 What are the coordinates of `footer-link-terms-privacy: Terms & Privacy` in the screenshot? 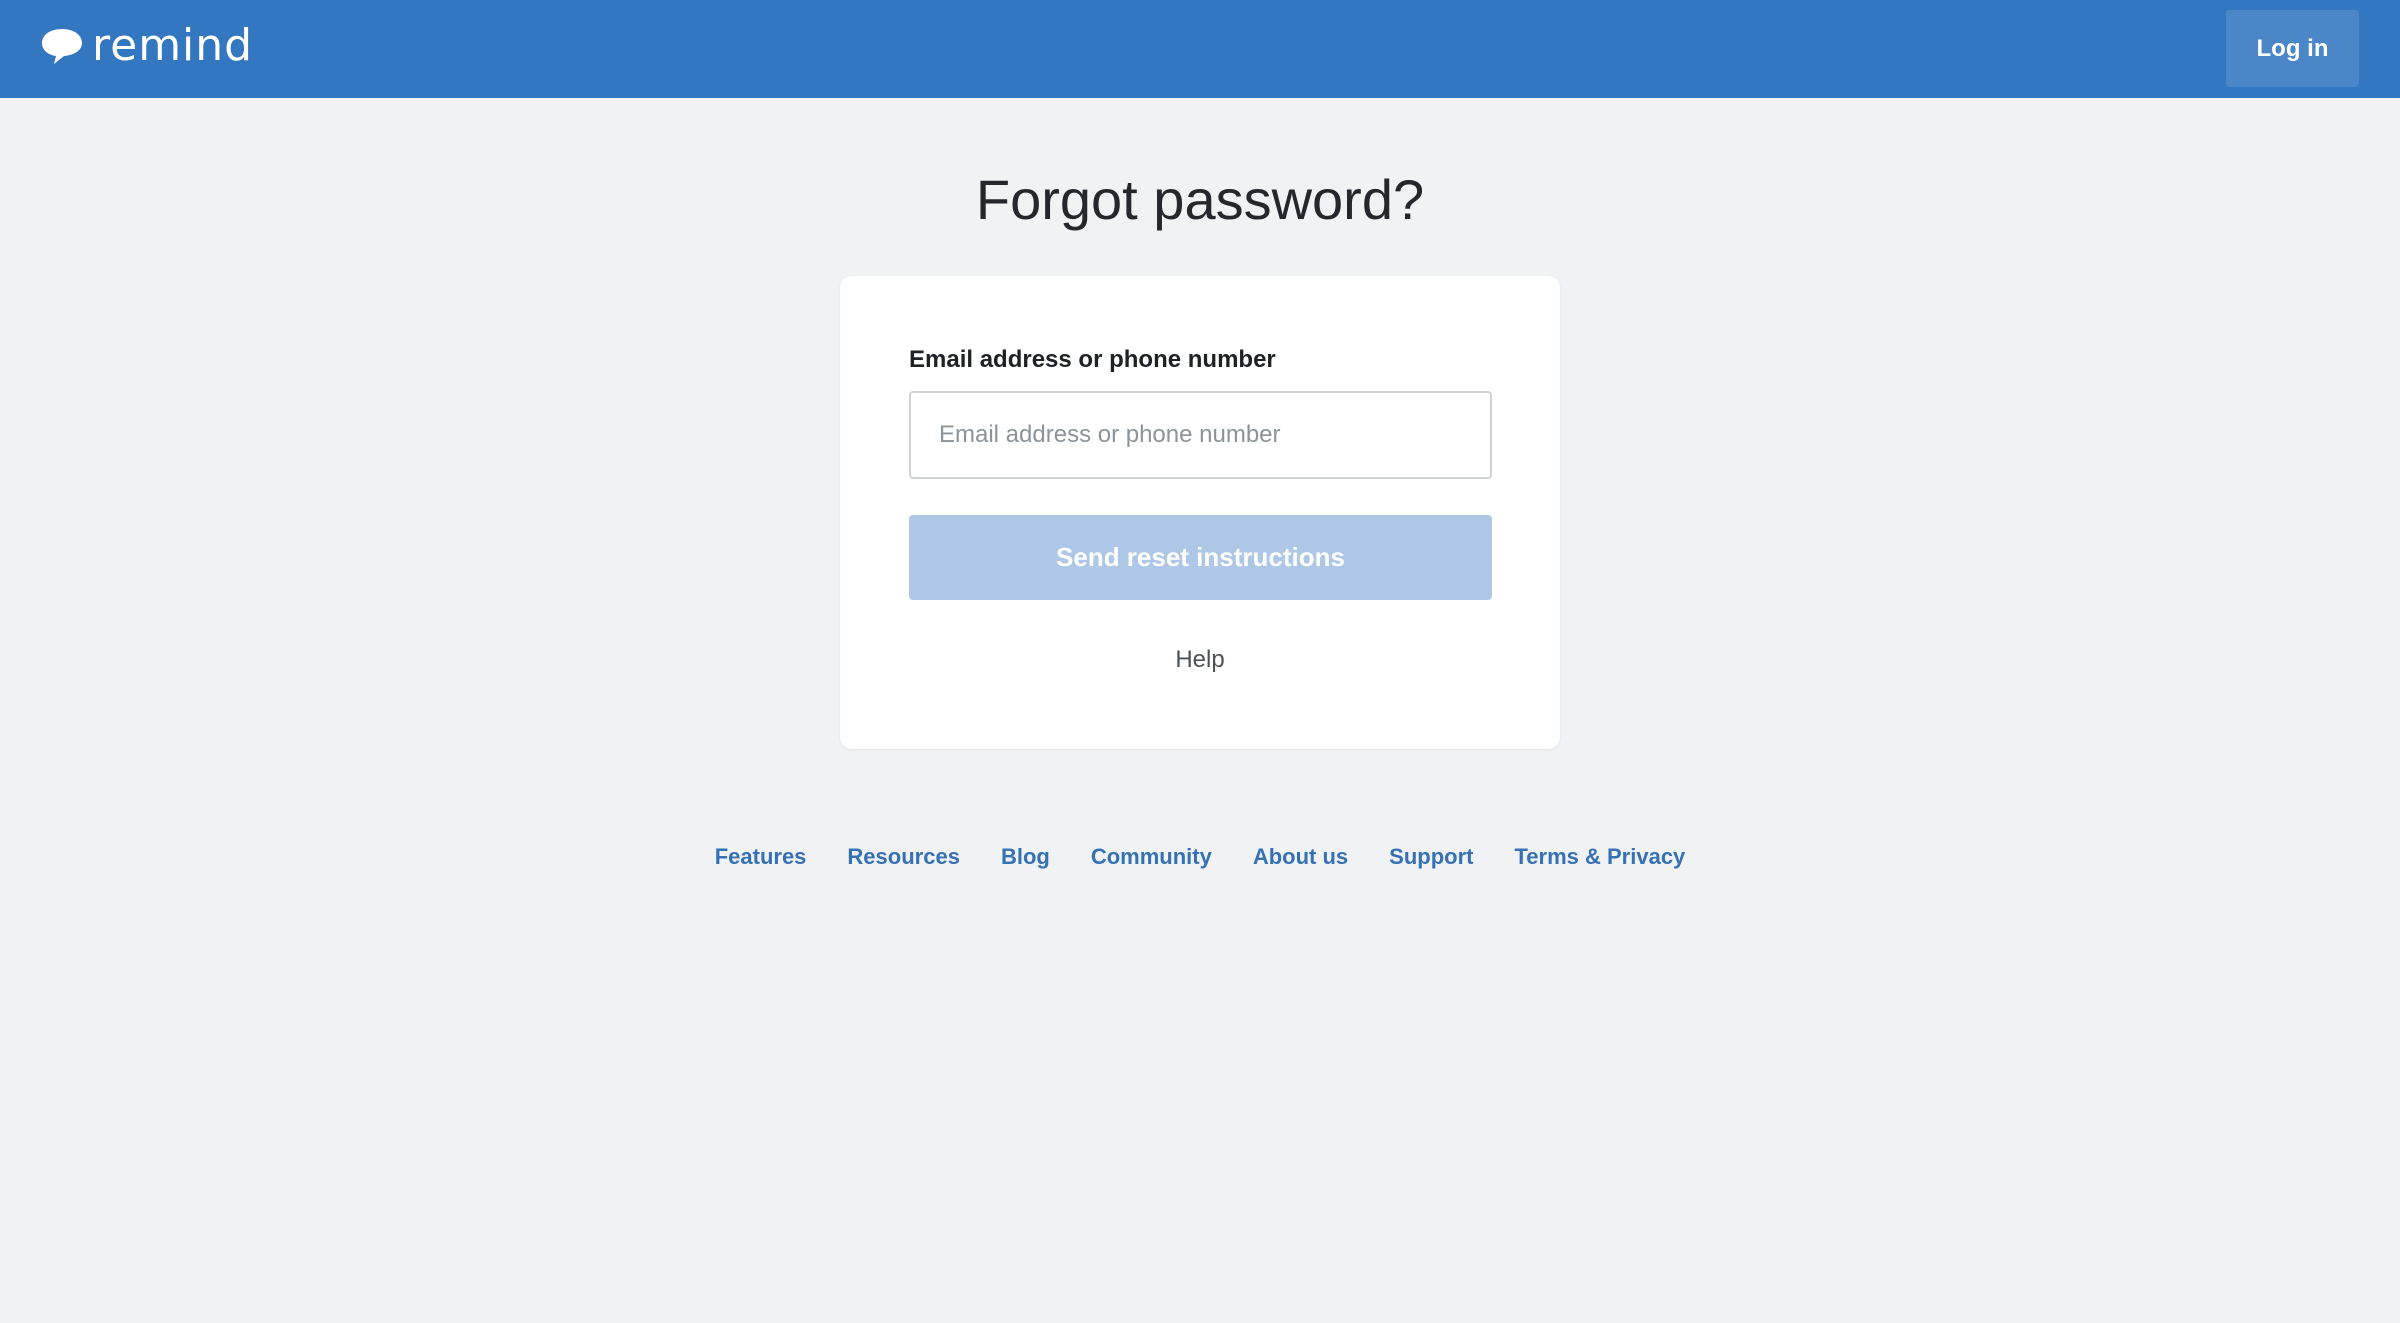 It's located at (1599, 857).